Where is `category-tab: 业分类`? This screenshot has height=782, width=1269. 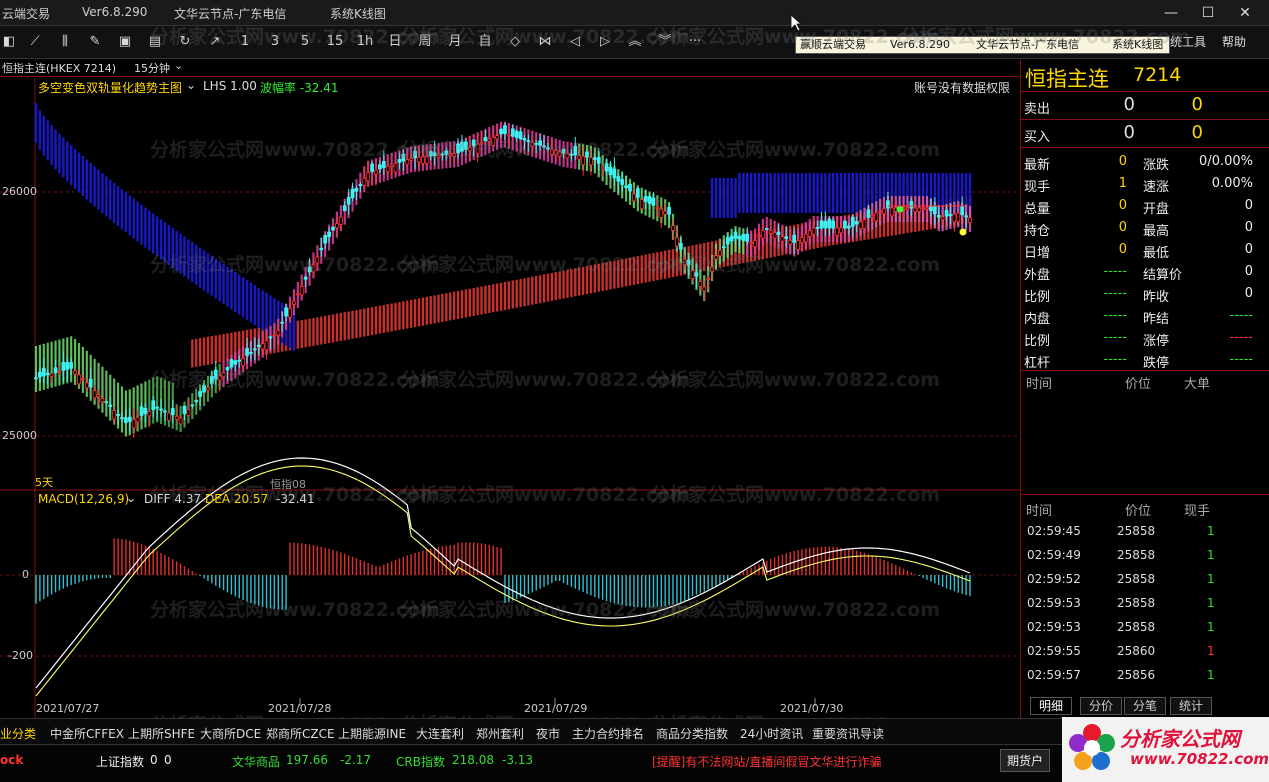 category-tab: 业分类 is located at coordinates (18, 733).